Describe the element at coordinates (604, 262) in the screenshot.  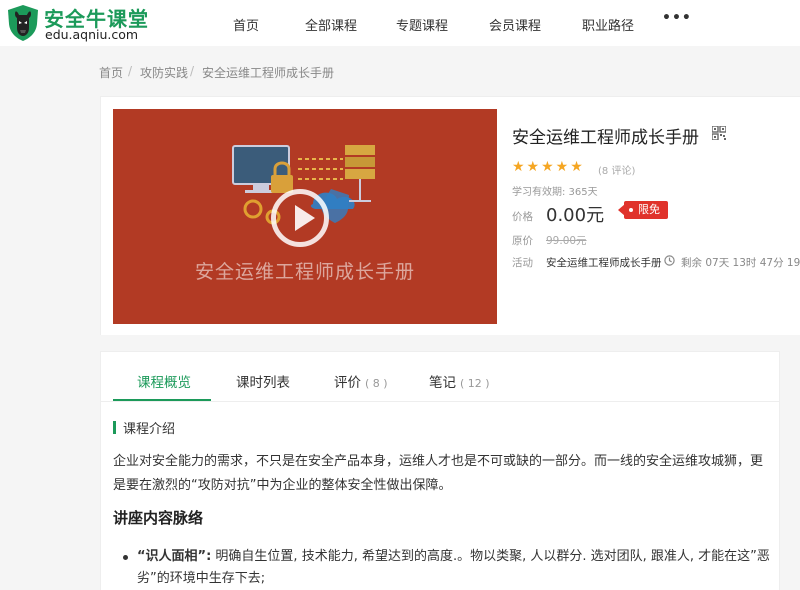
I see `activity-name: 安全运维工程师成长手册` at that location.